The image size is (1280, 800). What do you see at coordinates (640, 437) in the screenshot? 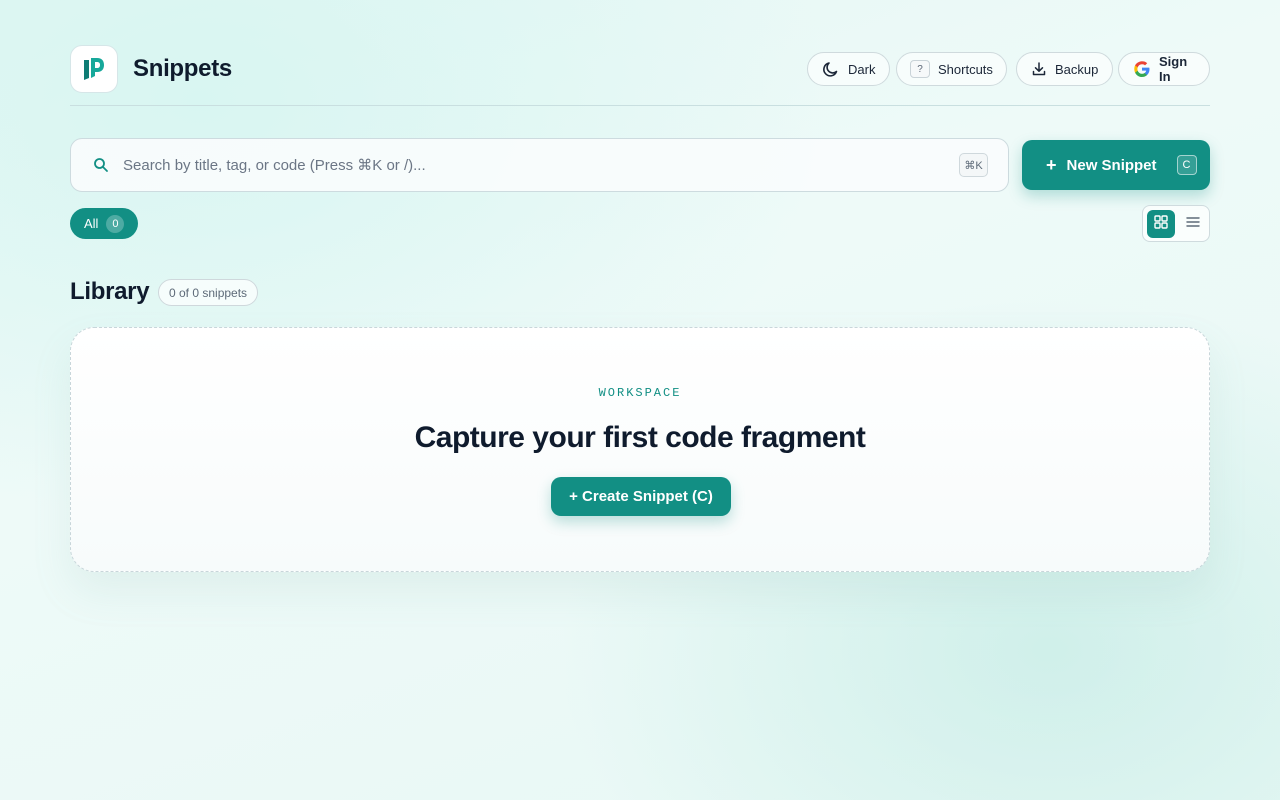
I see `empty-state-title: Capture your first code fragment` at bounding box center [640, 437].